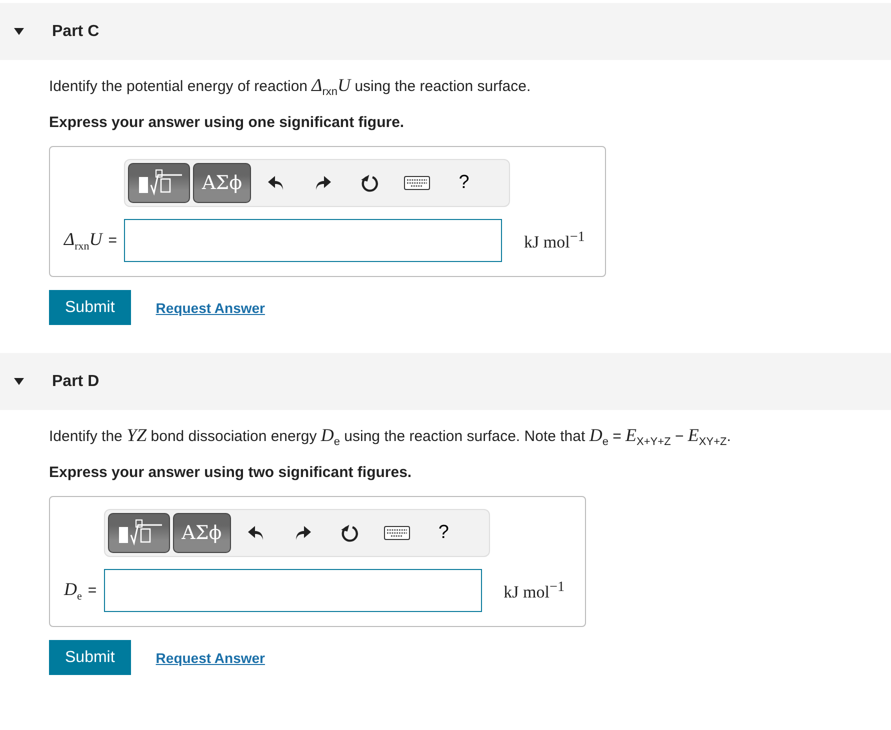  What do you see at coordinates (83, 240) in the screenshot?
I see `answer-label: Δ$_{rxn}$U` at bounding box center [83, 240].